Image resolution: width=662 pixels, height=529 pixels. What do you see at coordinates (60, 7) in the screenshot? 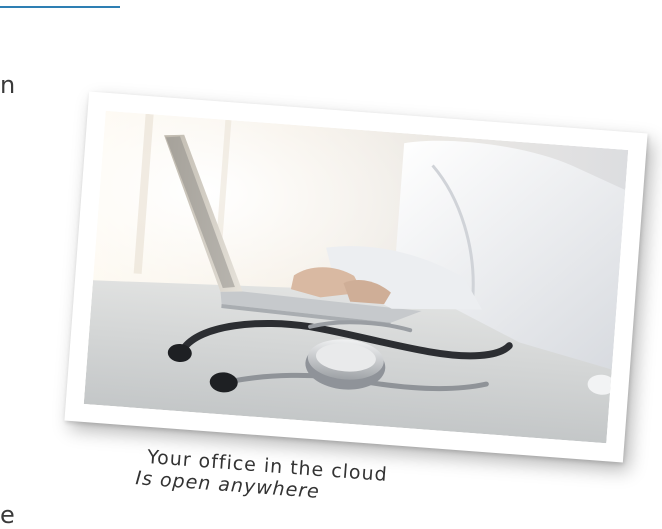
I see `top-accent-rule` at bounding box center [60, 7].